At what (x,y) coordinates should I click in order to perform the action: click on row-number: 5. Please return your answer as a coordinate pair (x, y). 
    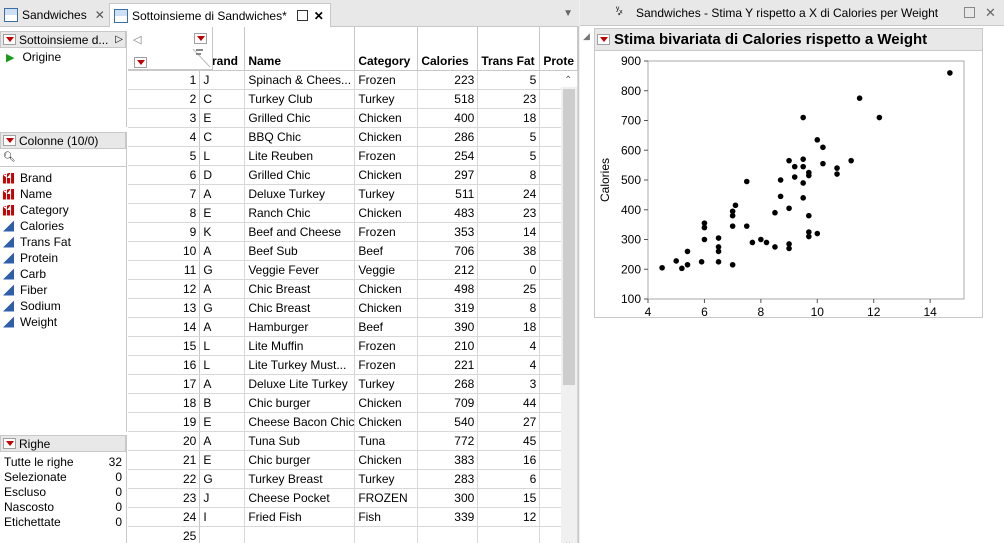
    Looking at the image, I should click on (164, 156).